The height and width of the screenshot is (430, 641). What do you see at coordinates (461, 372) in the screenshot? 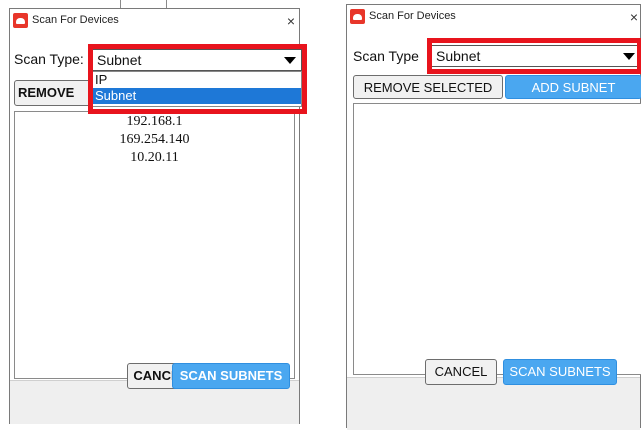
I see `cancel-button: CANCEL` at bounding box center [461, 372].